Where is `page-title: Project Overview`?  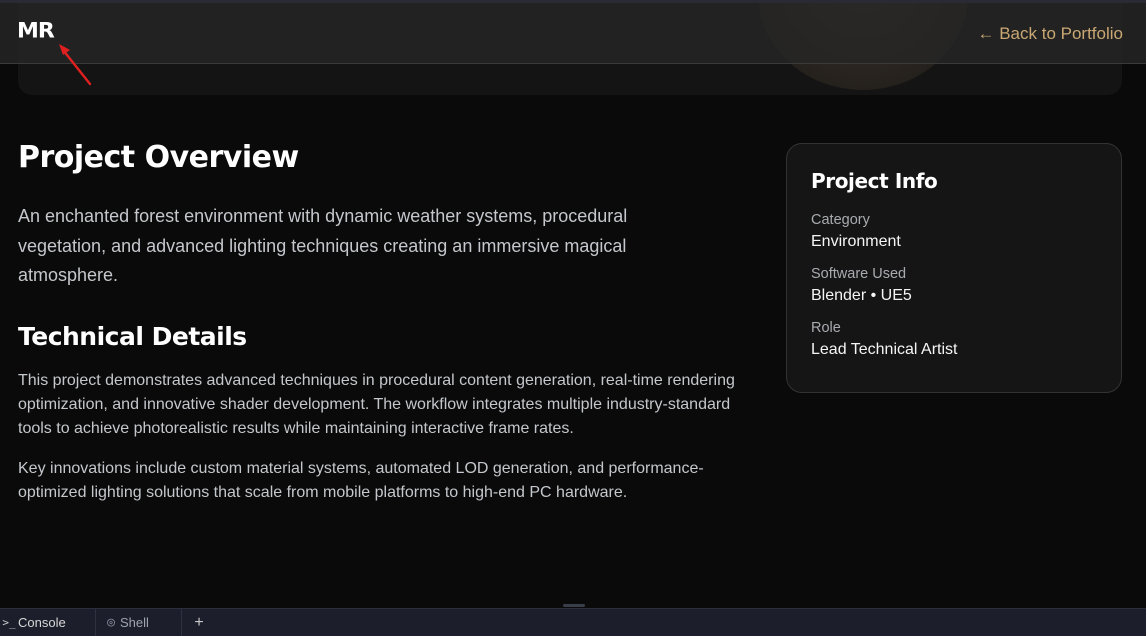
page-title: Project Overview is located at coordinates (158, 157).